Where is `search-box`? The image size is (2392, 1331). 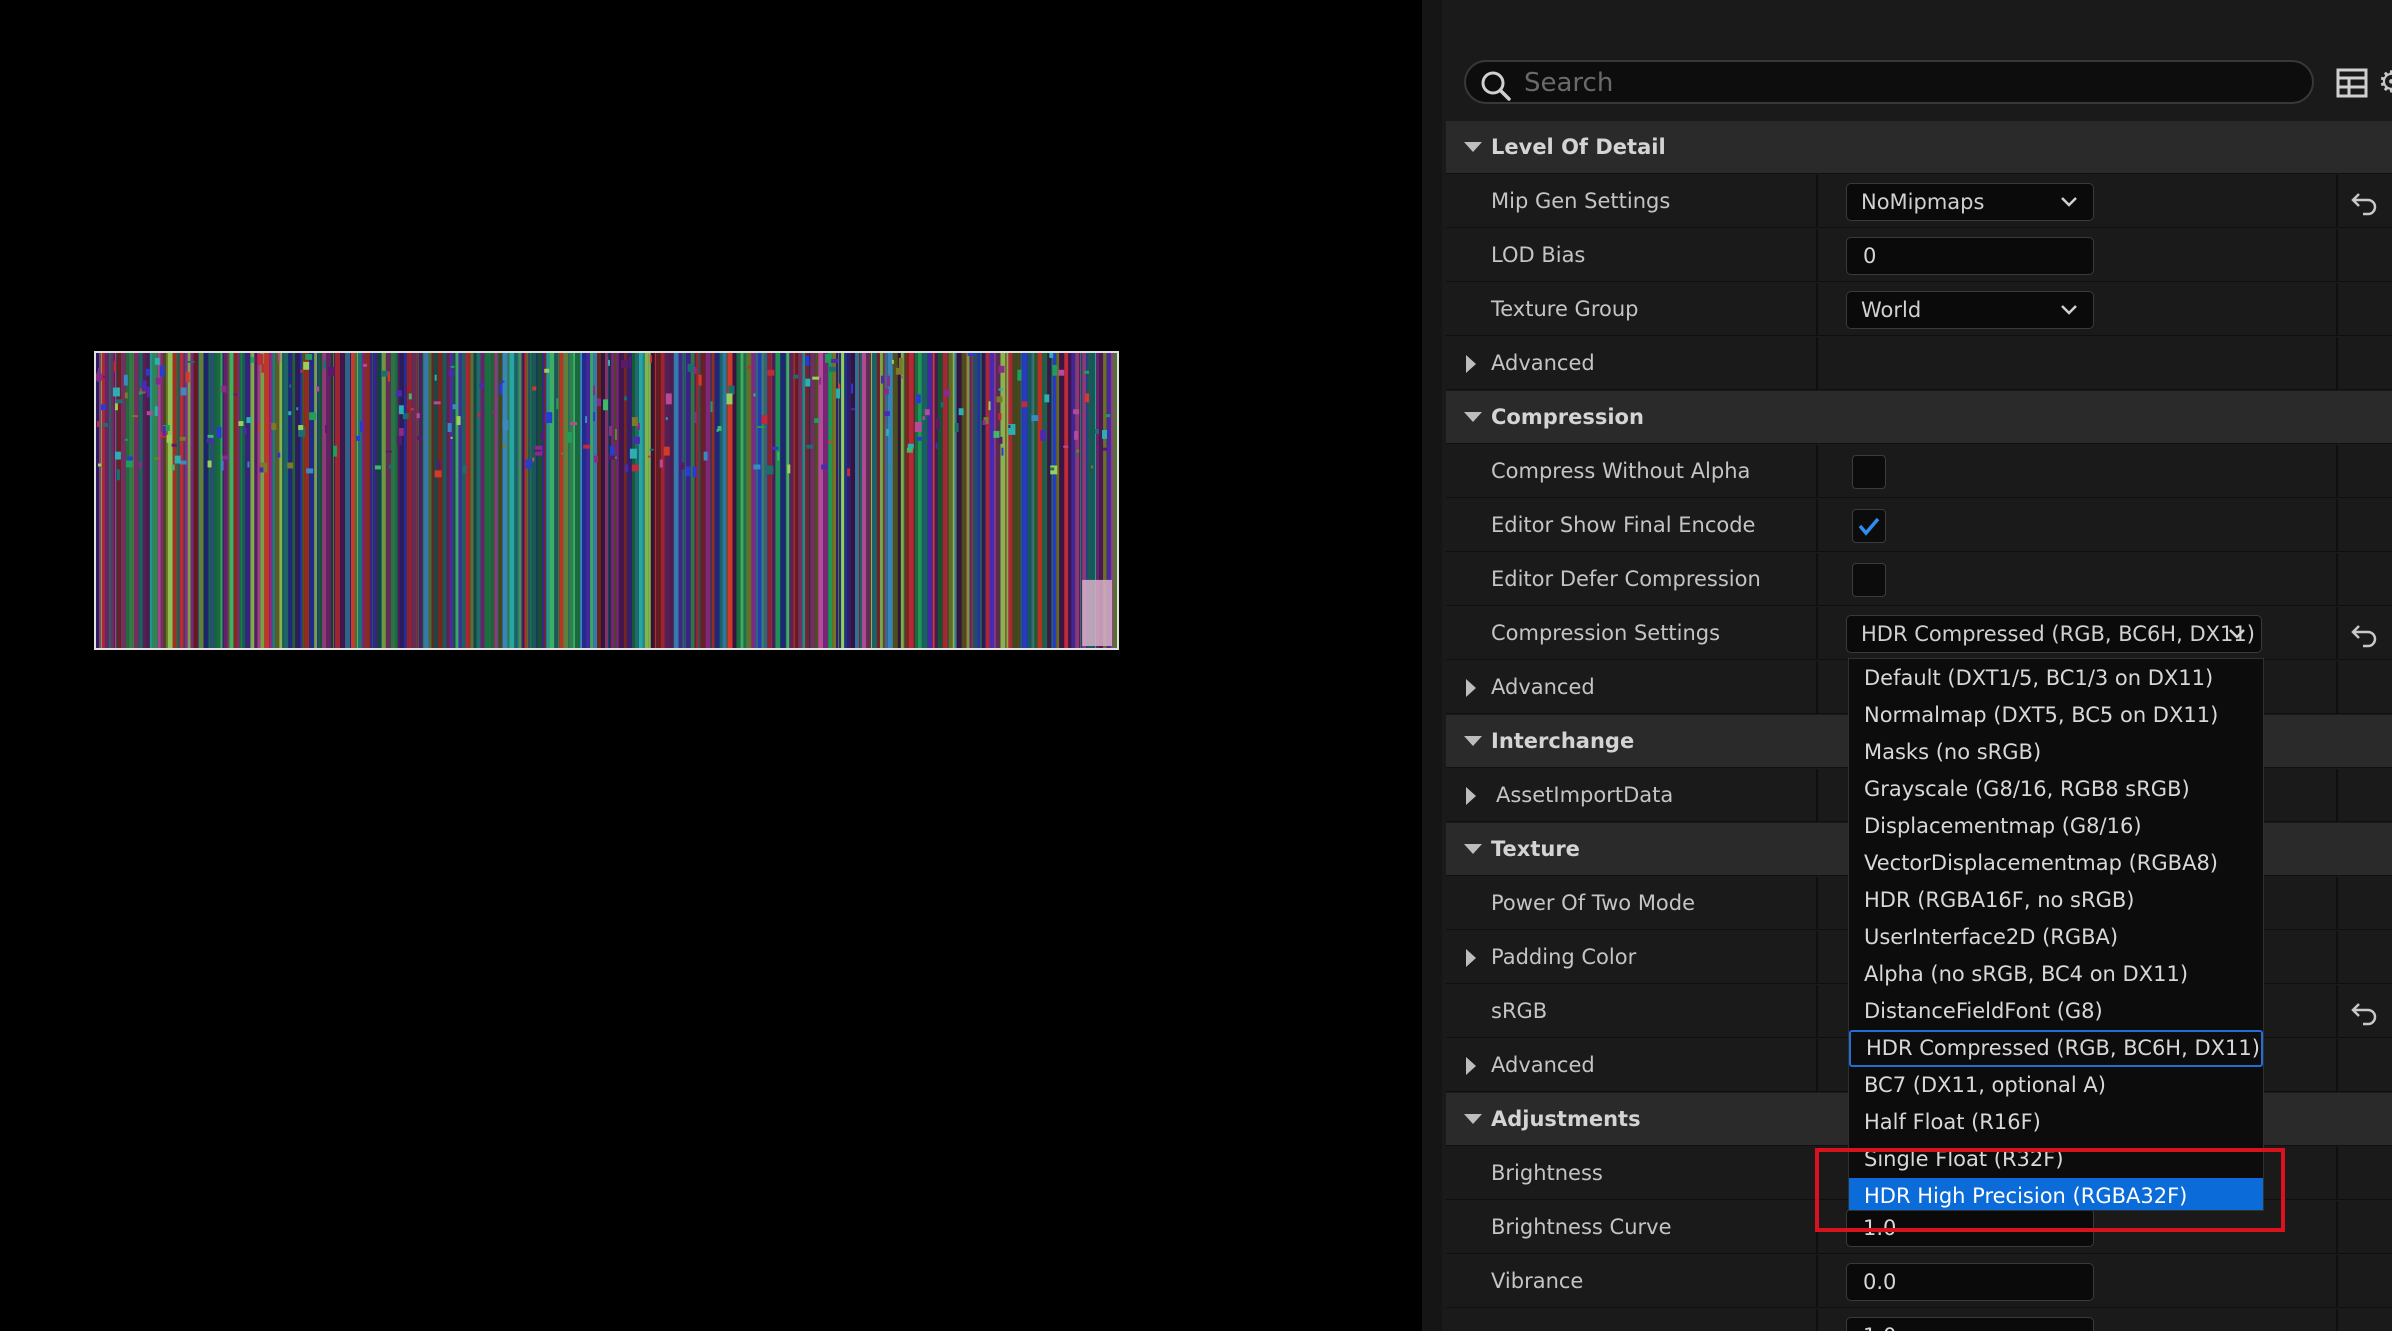
search-box is located at coordinates (1889, 82).